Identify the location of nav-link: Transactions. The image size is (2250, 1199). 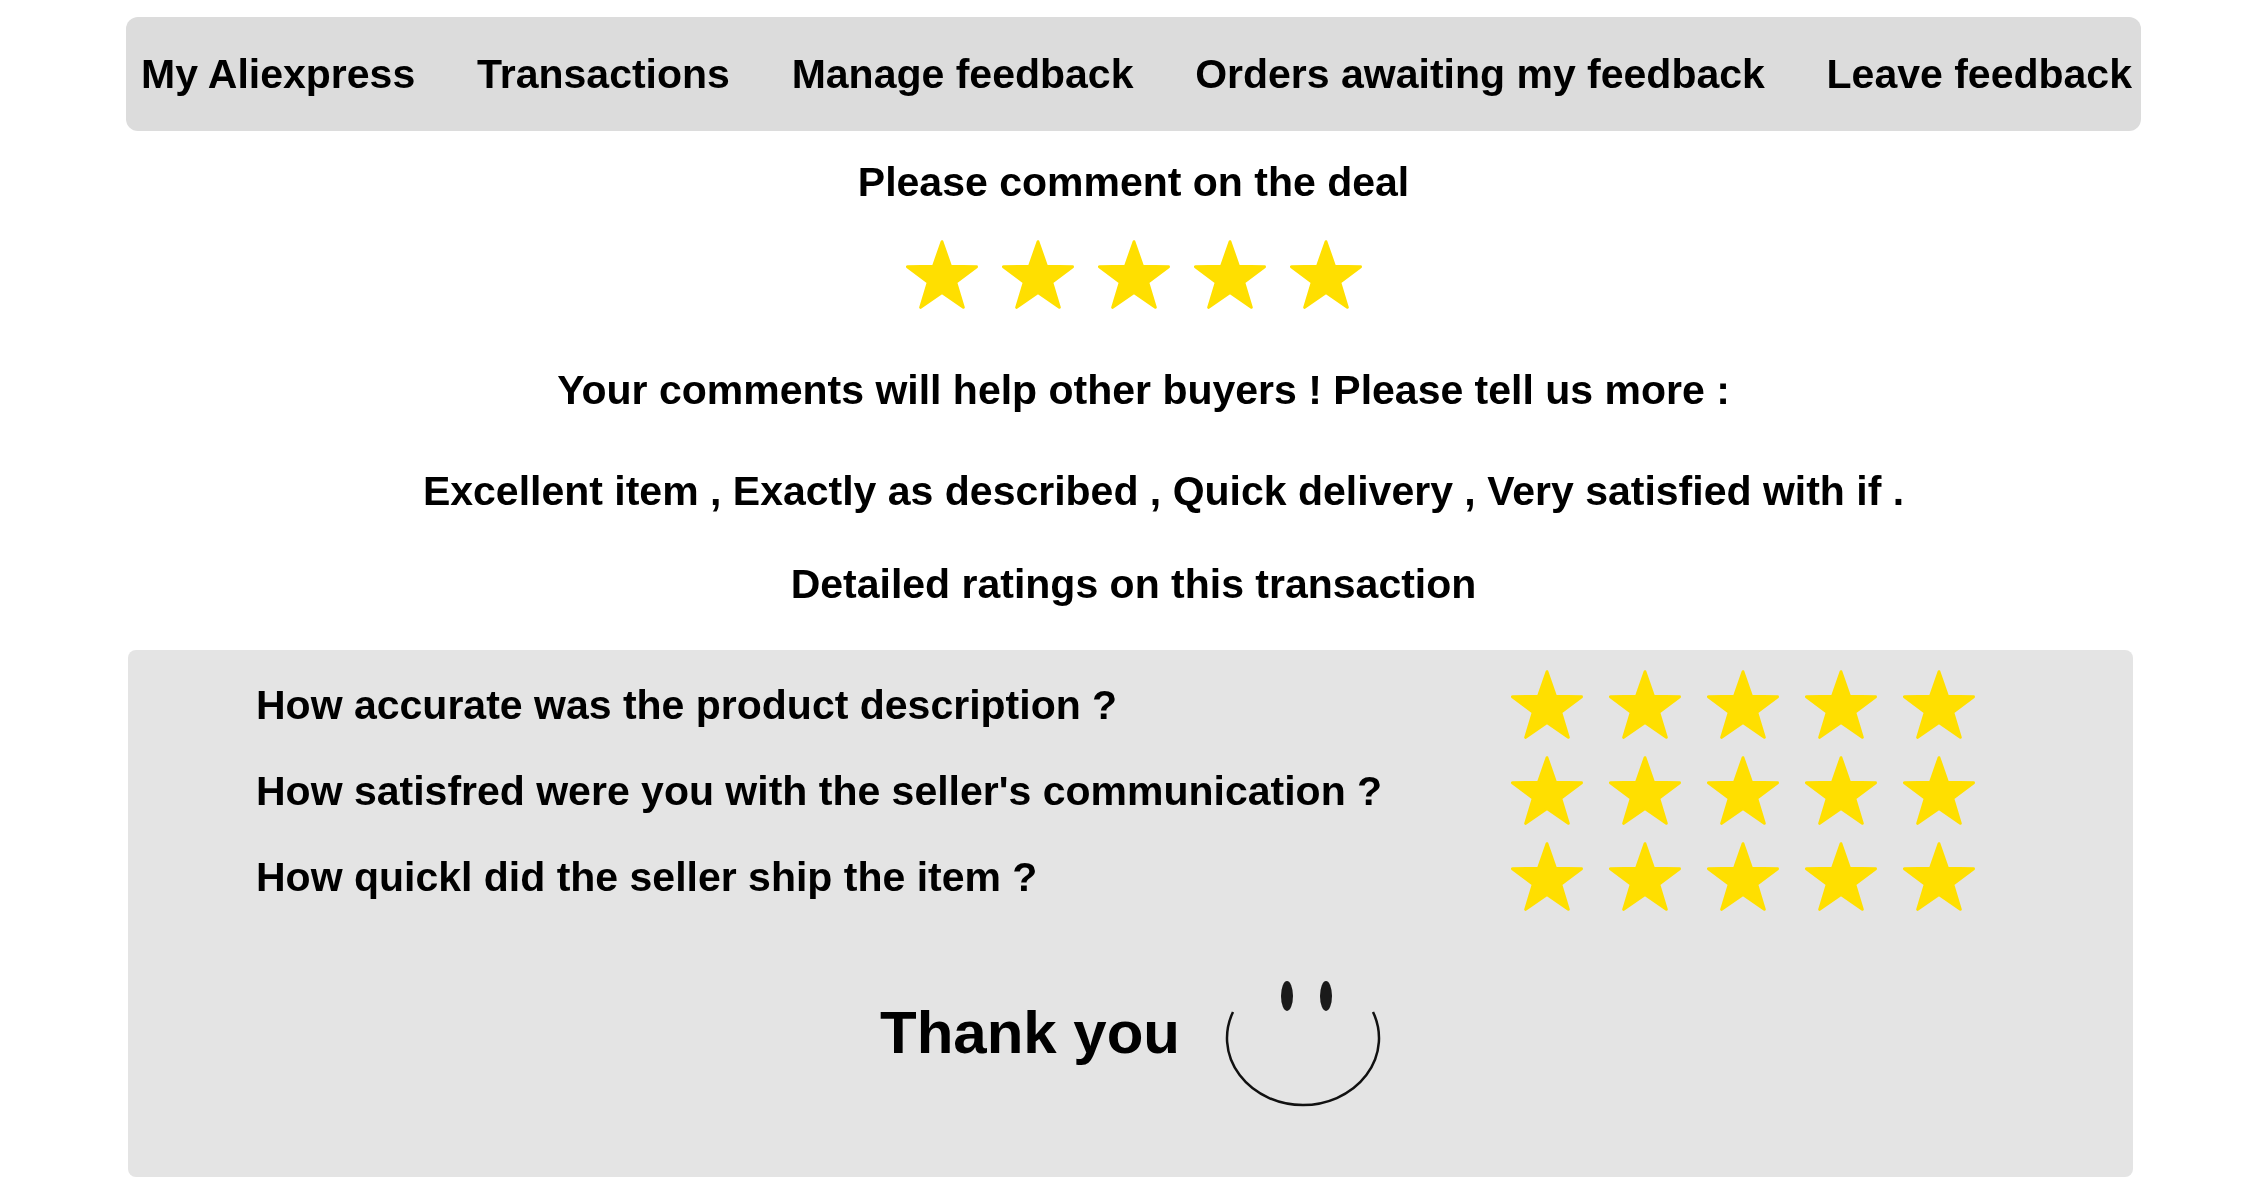
(603, 74).